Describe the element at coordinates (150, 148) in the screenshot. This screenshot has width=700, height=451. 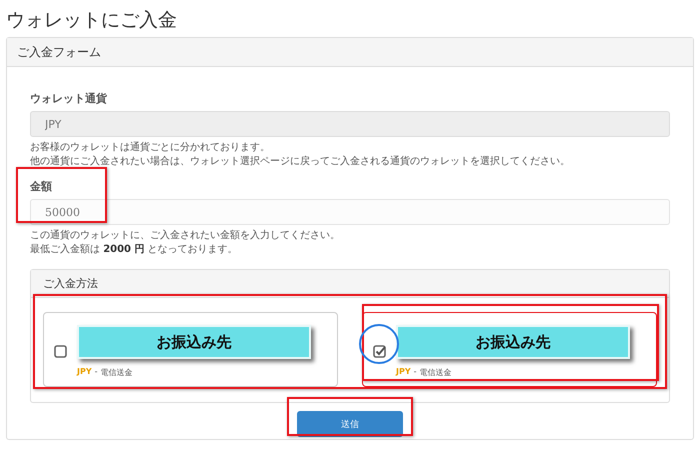
I see `help-text: お客様のウォレットは通貨ごとに分かれております。` at that location.